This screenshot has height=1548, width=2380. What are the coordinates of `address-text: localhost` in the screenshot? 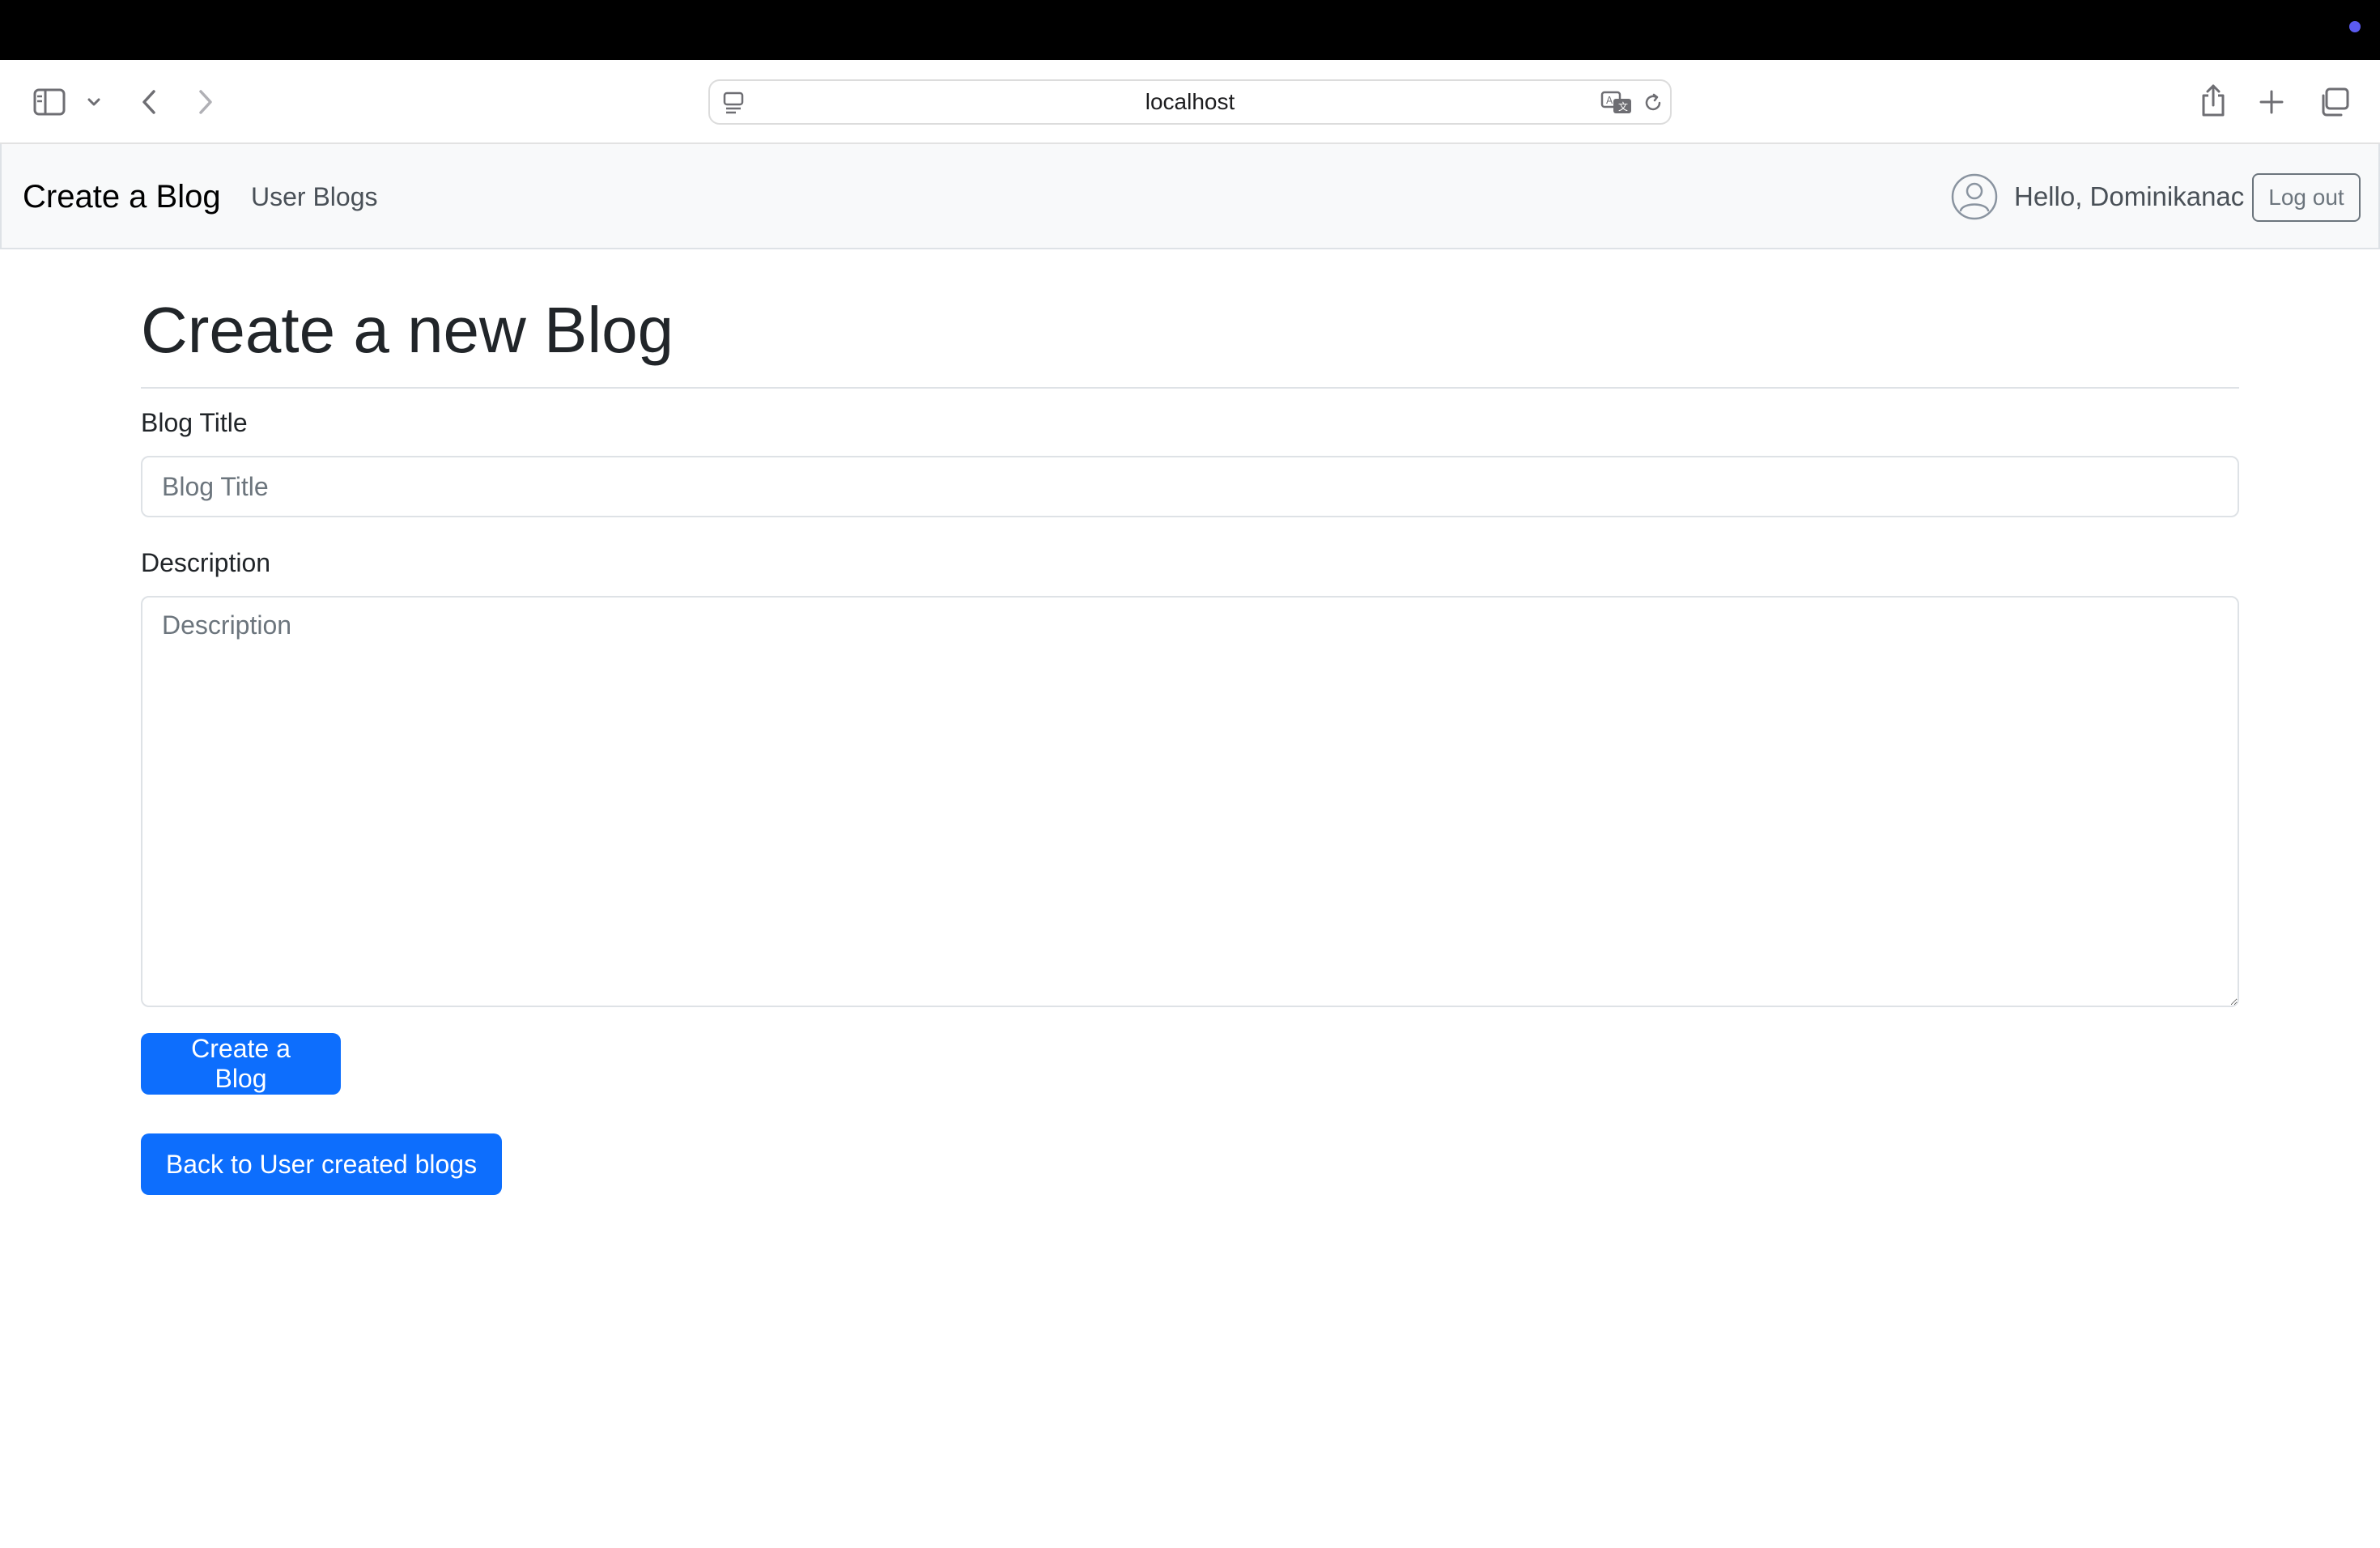 It's located at (1190, 101).